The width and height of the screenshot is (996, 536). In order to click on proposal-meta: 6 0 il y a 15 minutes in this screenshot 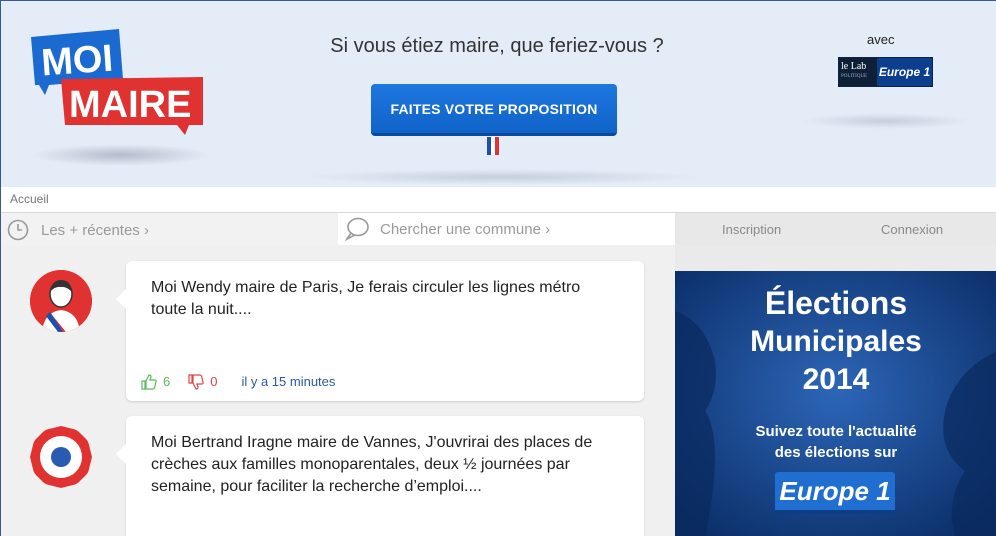, I will do `click(238, 382)`.